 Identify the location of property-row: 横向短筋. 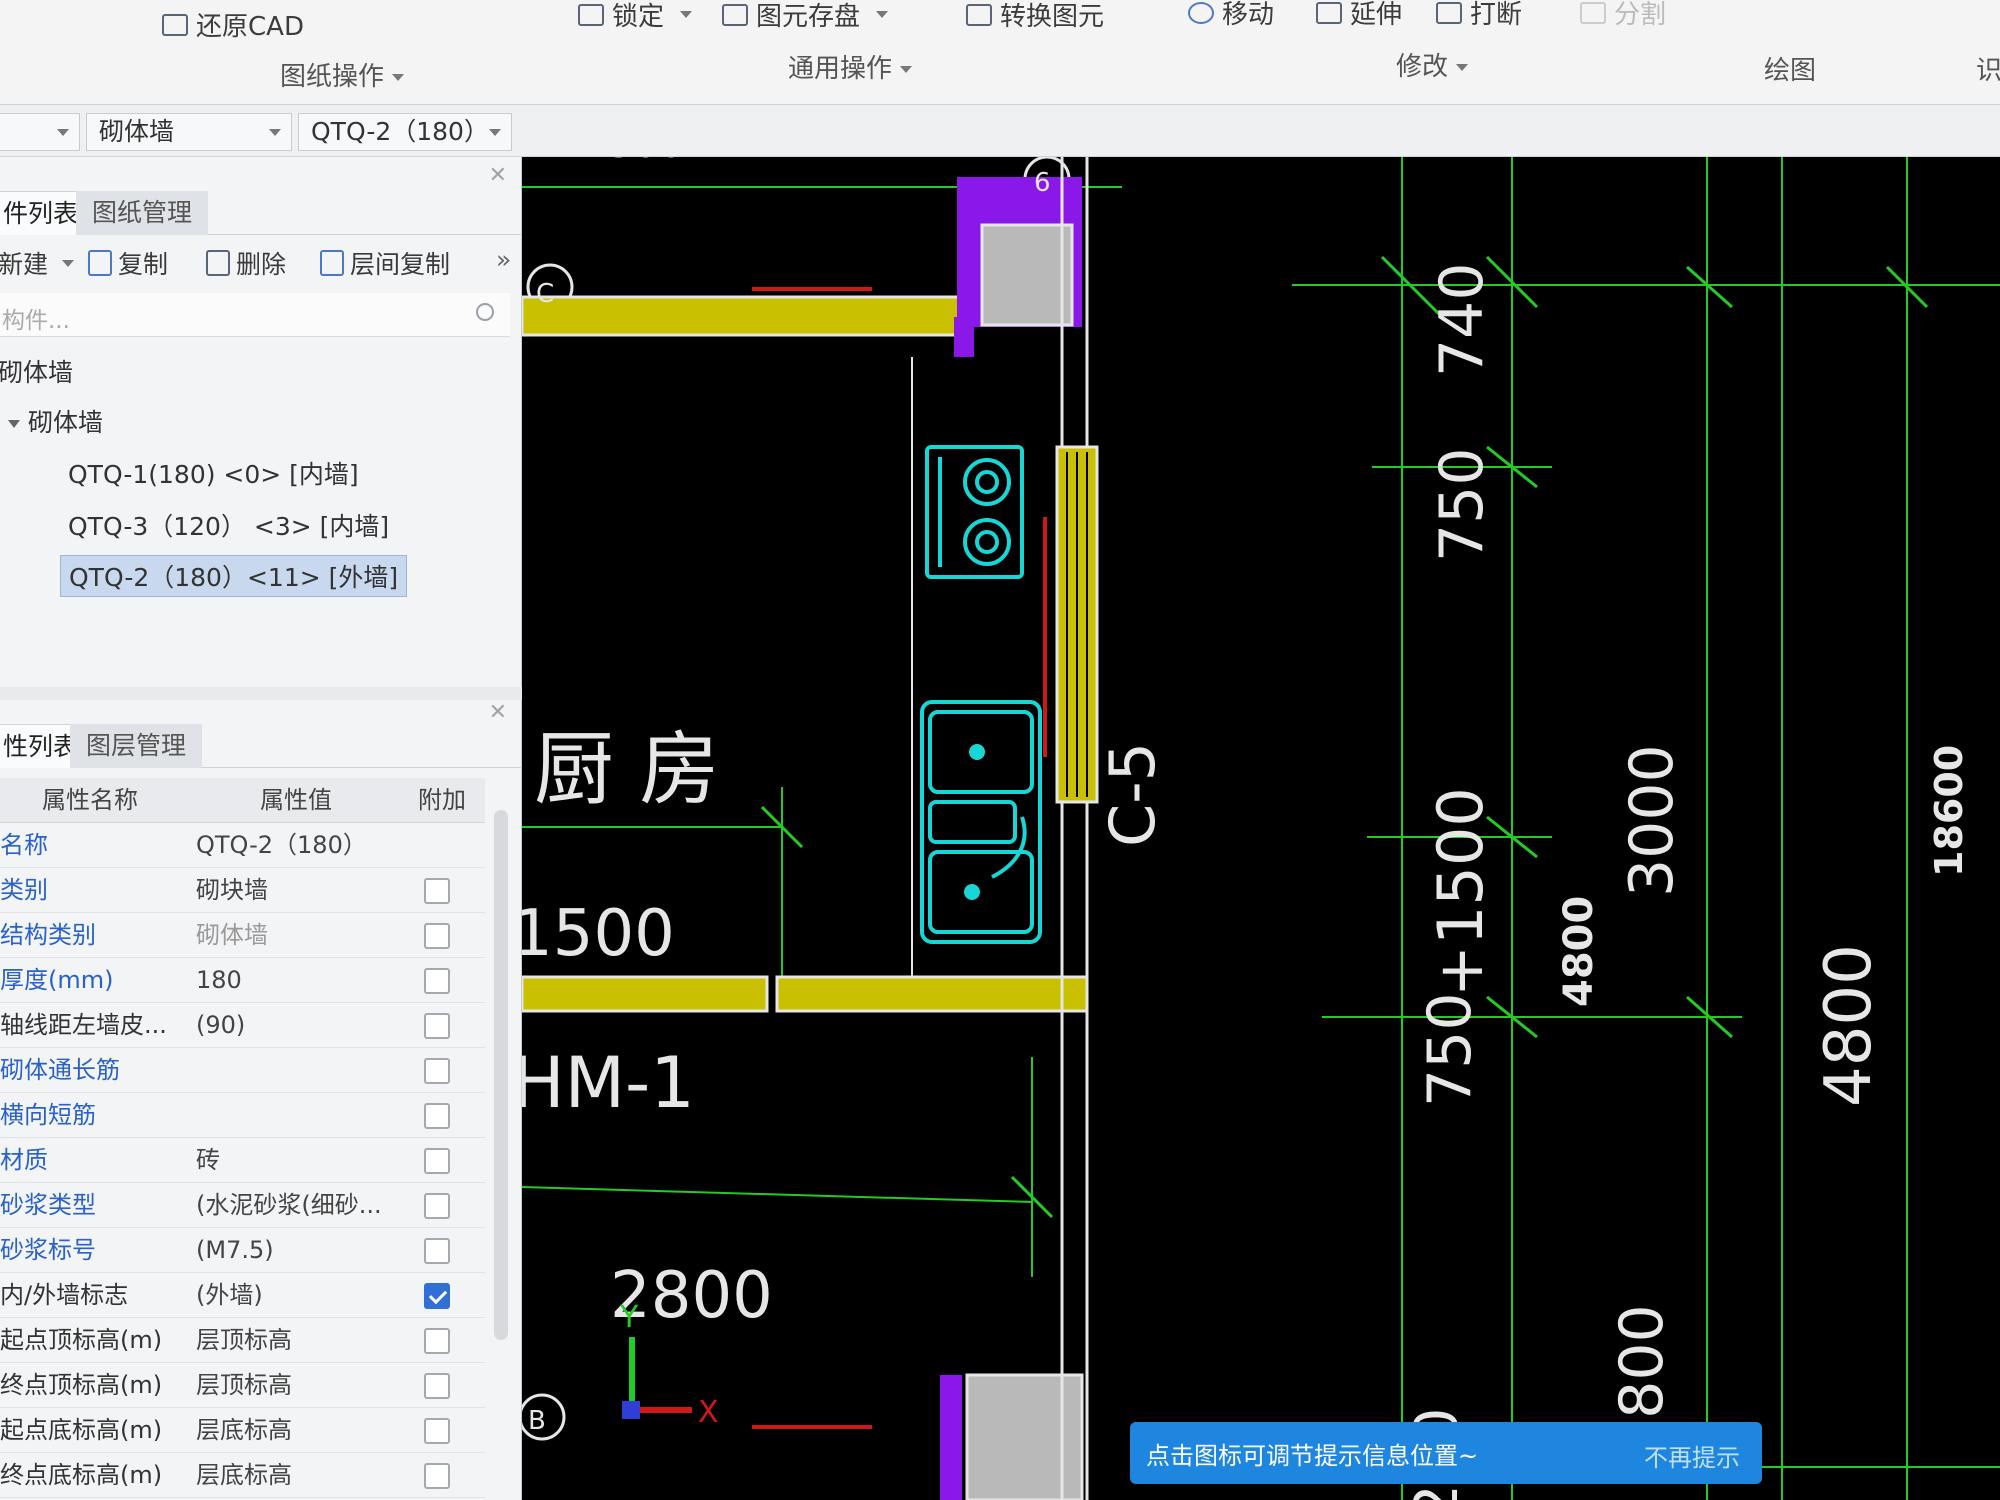
(242, 1115).